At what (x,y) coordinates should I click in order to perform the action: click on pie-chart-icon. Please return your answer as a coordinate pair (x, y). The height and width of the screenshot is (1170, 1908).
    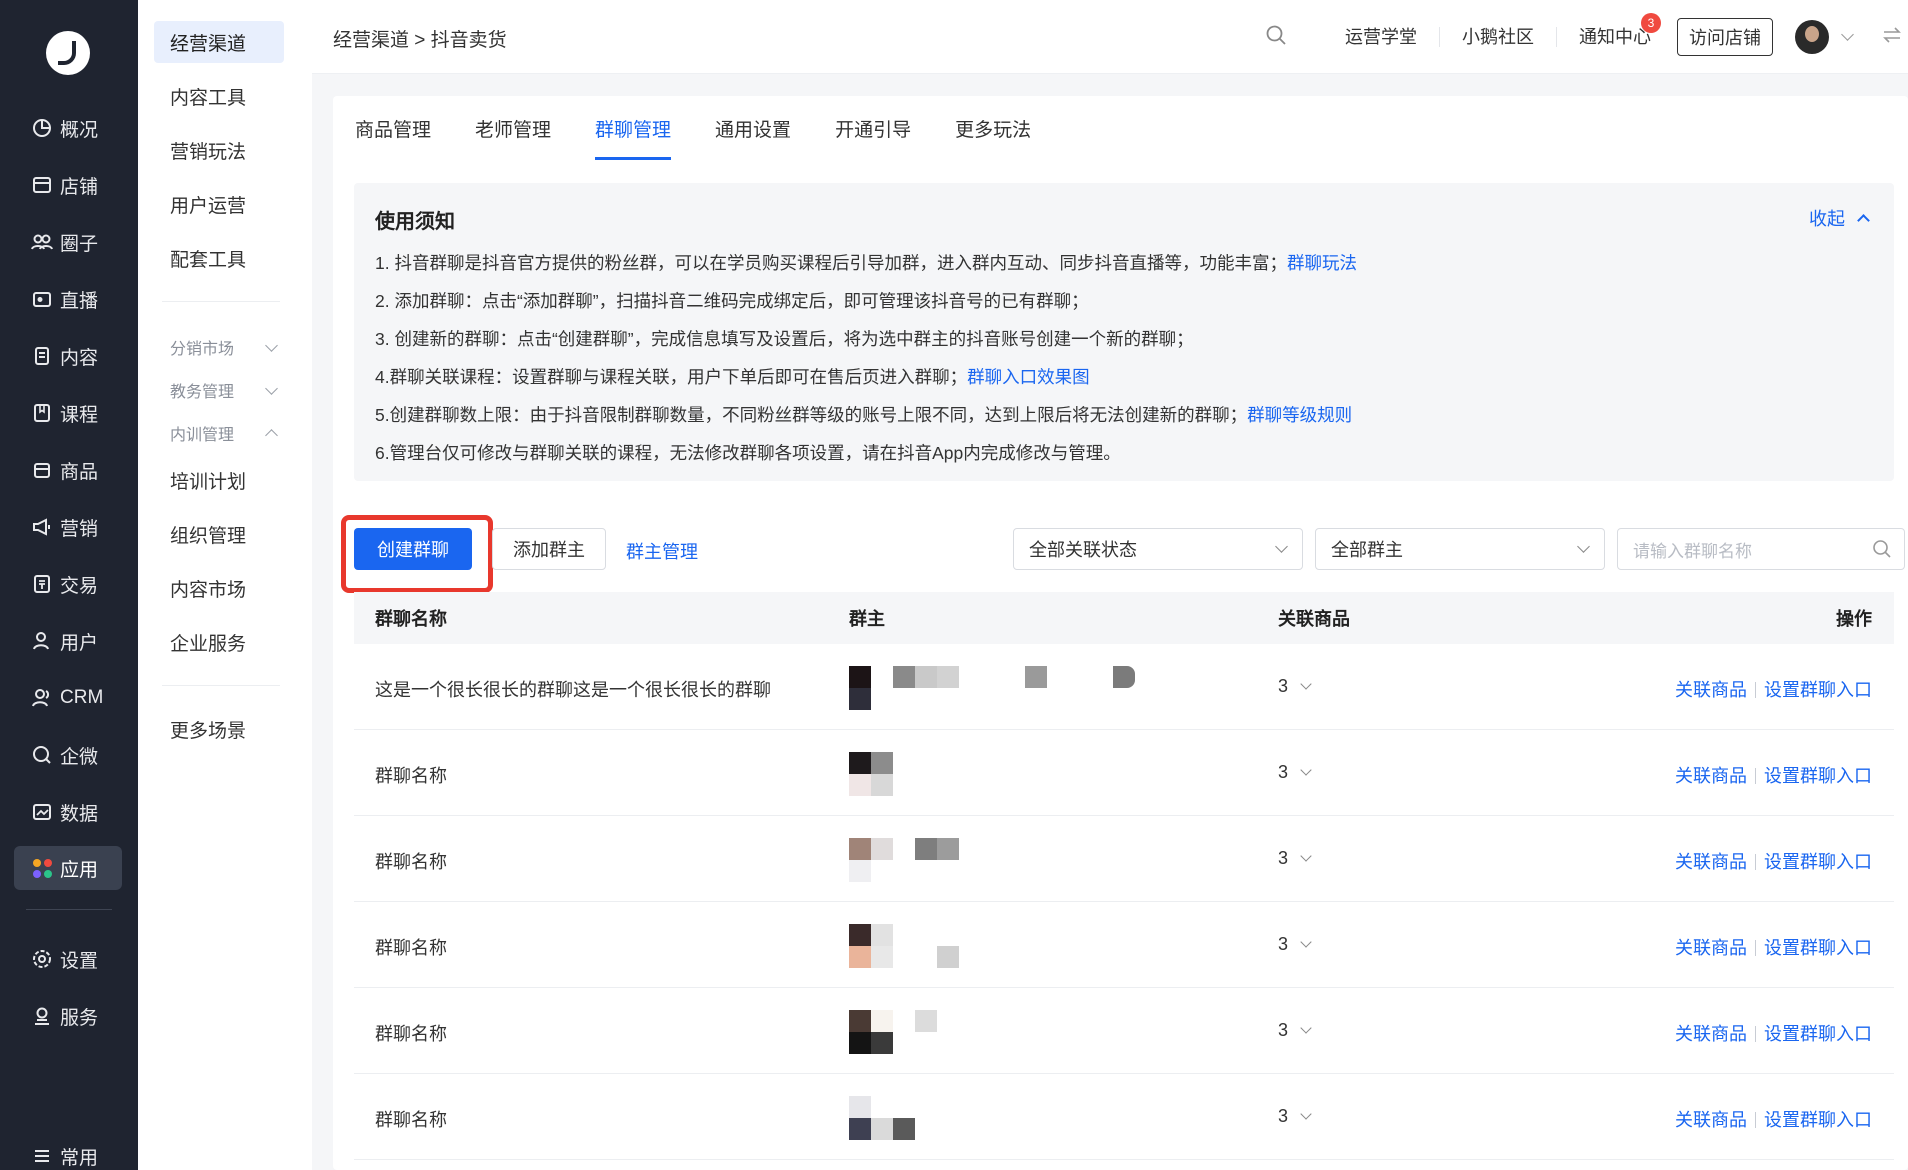
    Looking at the image, I should click on (42, 128).